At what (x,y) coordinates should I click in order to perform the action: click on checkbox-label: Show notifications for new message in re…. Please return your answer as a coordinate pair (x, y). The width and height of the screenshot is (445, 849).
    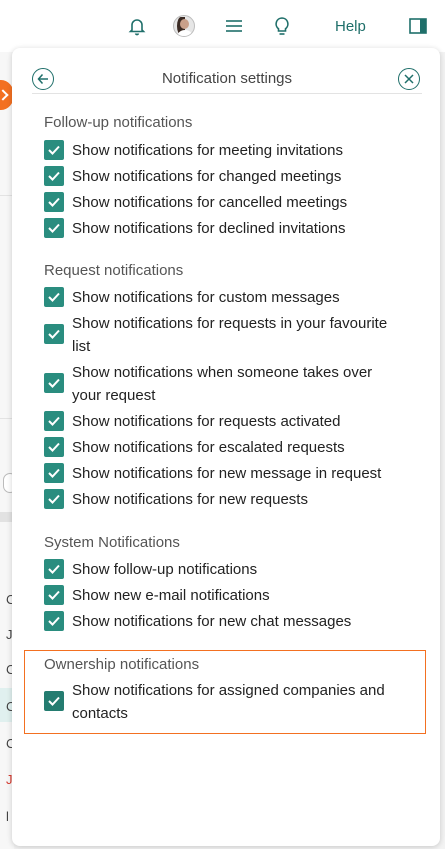
    Looking at the image, I should click on (227, 473).